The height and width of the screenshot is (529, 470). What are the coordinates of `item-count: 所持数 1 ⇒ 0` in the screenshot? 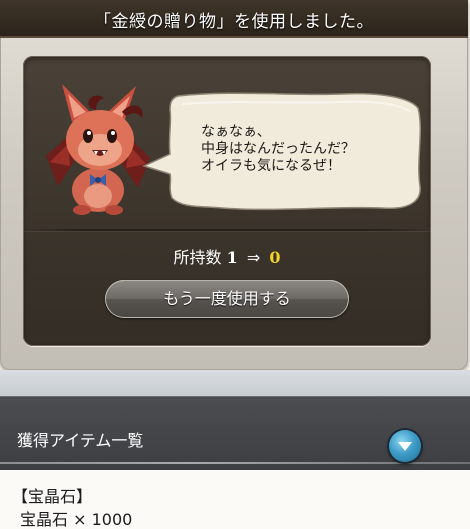 It's located at (227, 256).